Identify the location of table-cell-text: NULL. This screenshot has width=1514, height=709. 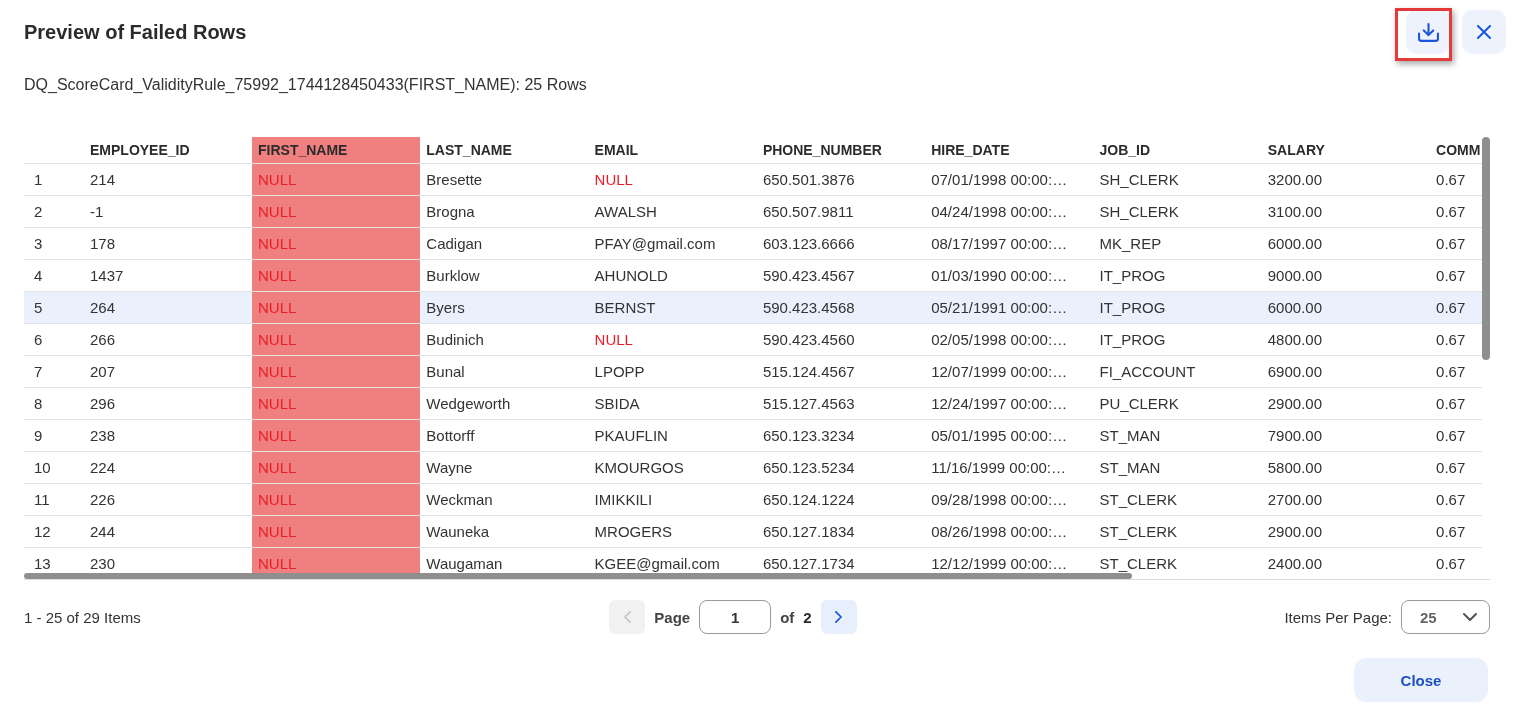
(613, 180).